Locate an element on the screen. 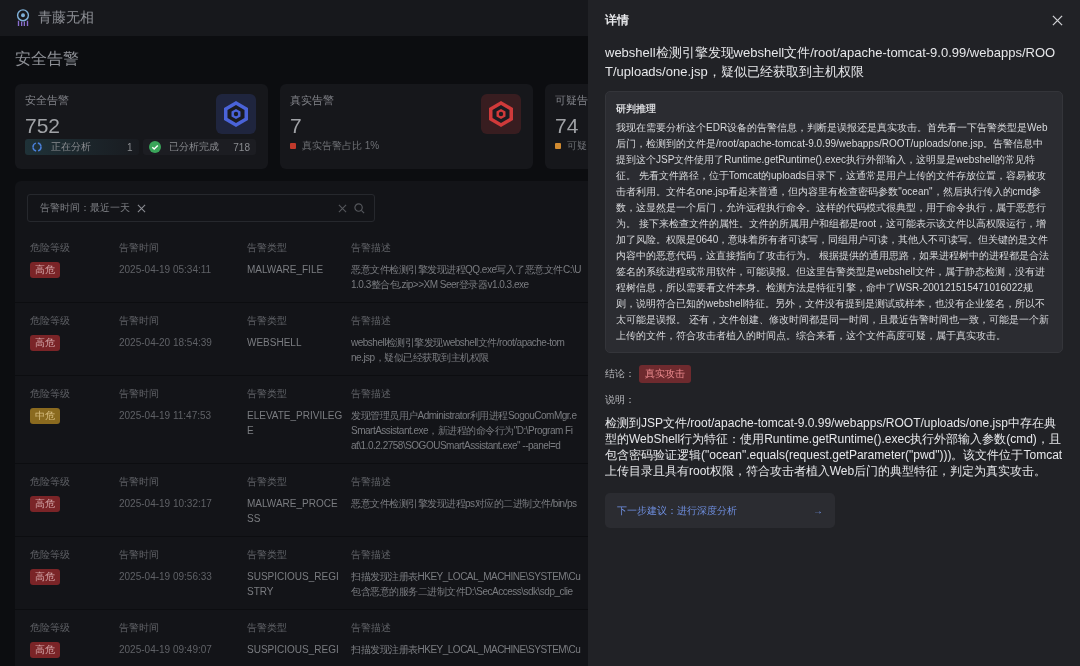 The image size is (1080, 666). card-value: 752 is located at coordinates (43, 126).